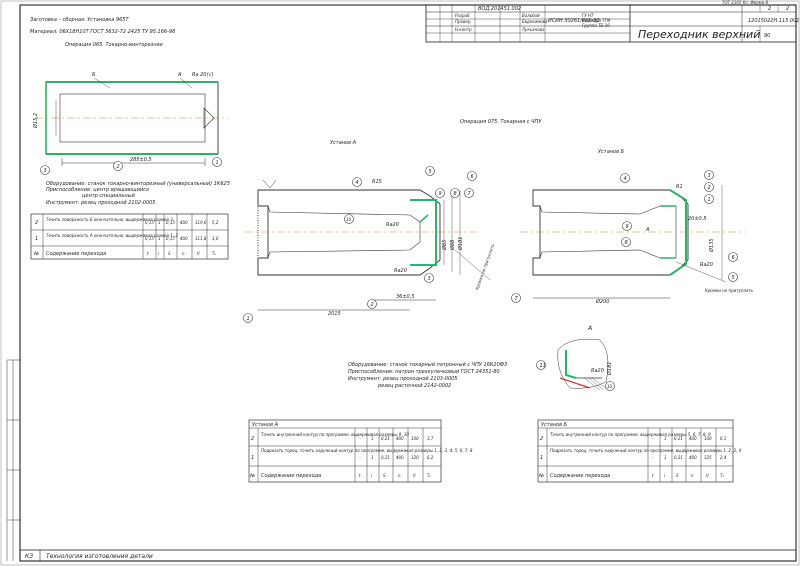 This screenshot has width=800, height=566. Describe the element at coordinates (430, 438) in the screenshot. I see `table-cell: 3,7` at that location.